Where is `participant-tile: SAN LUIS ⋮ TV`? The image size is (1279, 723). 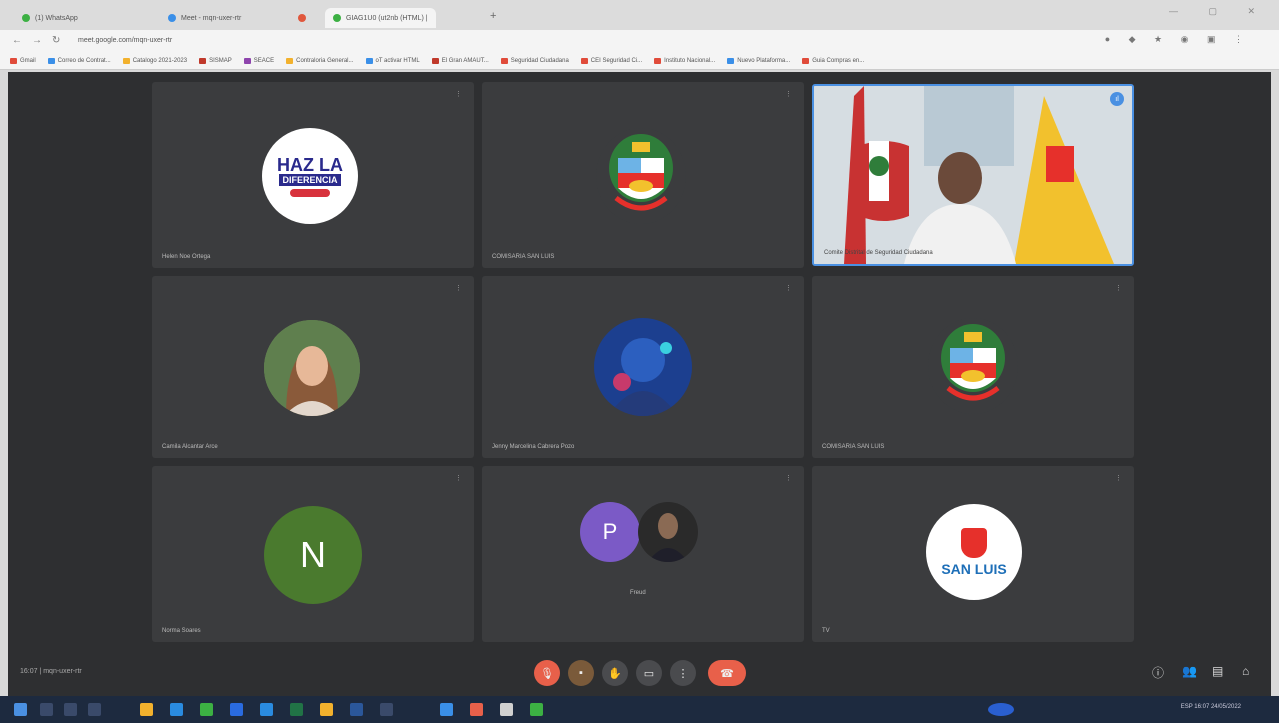 participant-tile: SAN LUIS ⋮ TV is located at coordinates (973, 554).